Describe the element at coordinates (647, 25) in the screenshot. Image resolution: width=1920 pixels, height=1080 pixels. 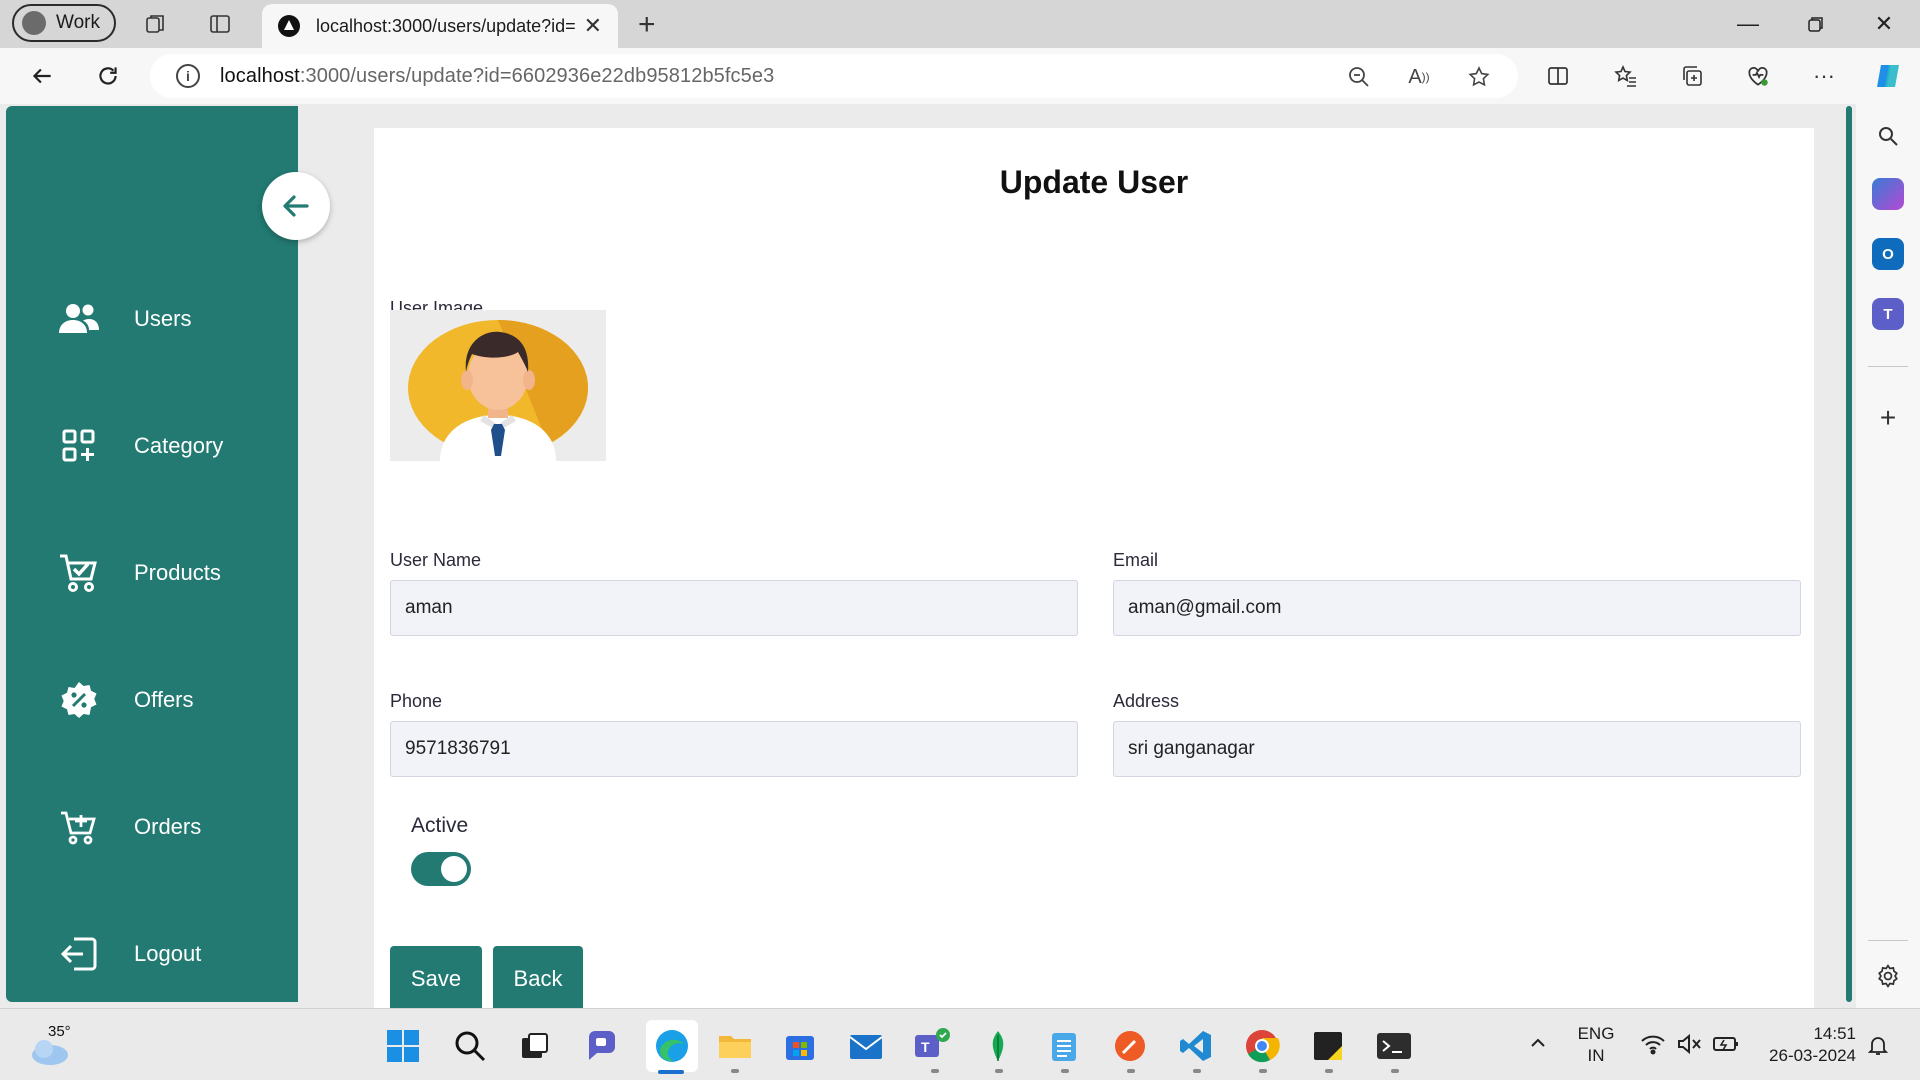
I see `new-tab-icon: +` at that location.